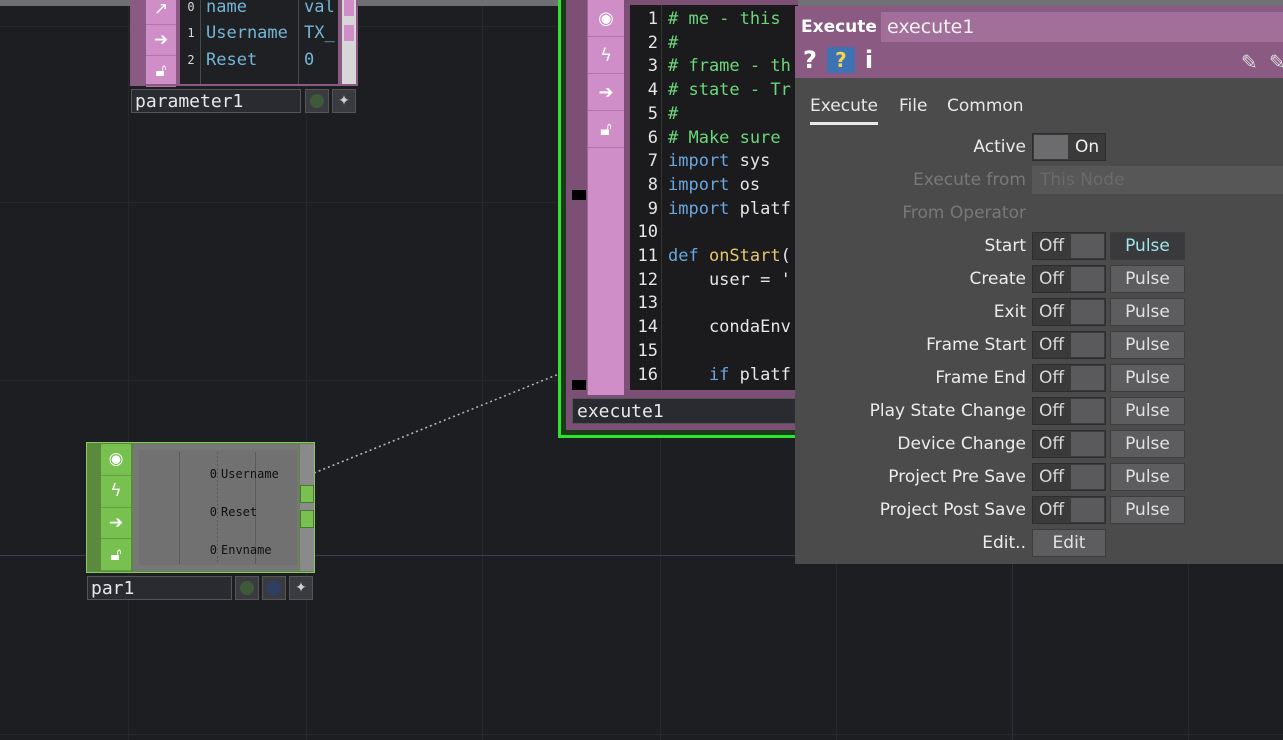 The width and height of the screenshot is (1283, 740). I want to click on parameter1-name-label: parameter1, so click(216, 101).